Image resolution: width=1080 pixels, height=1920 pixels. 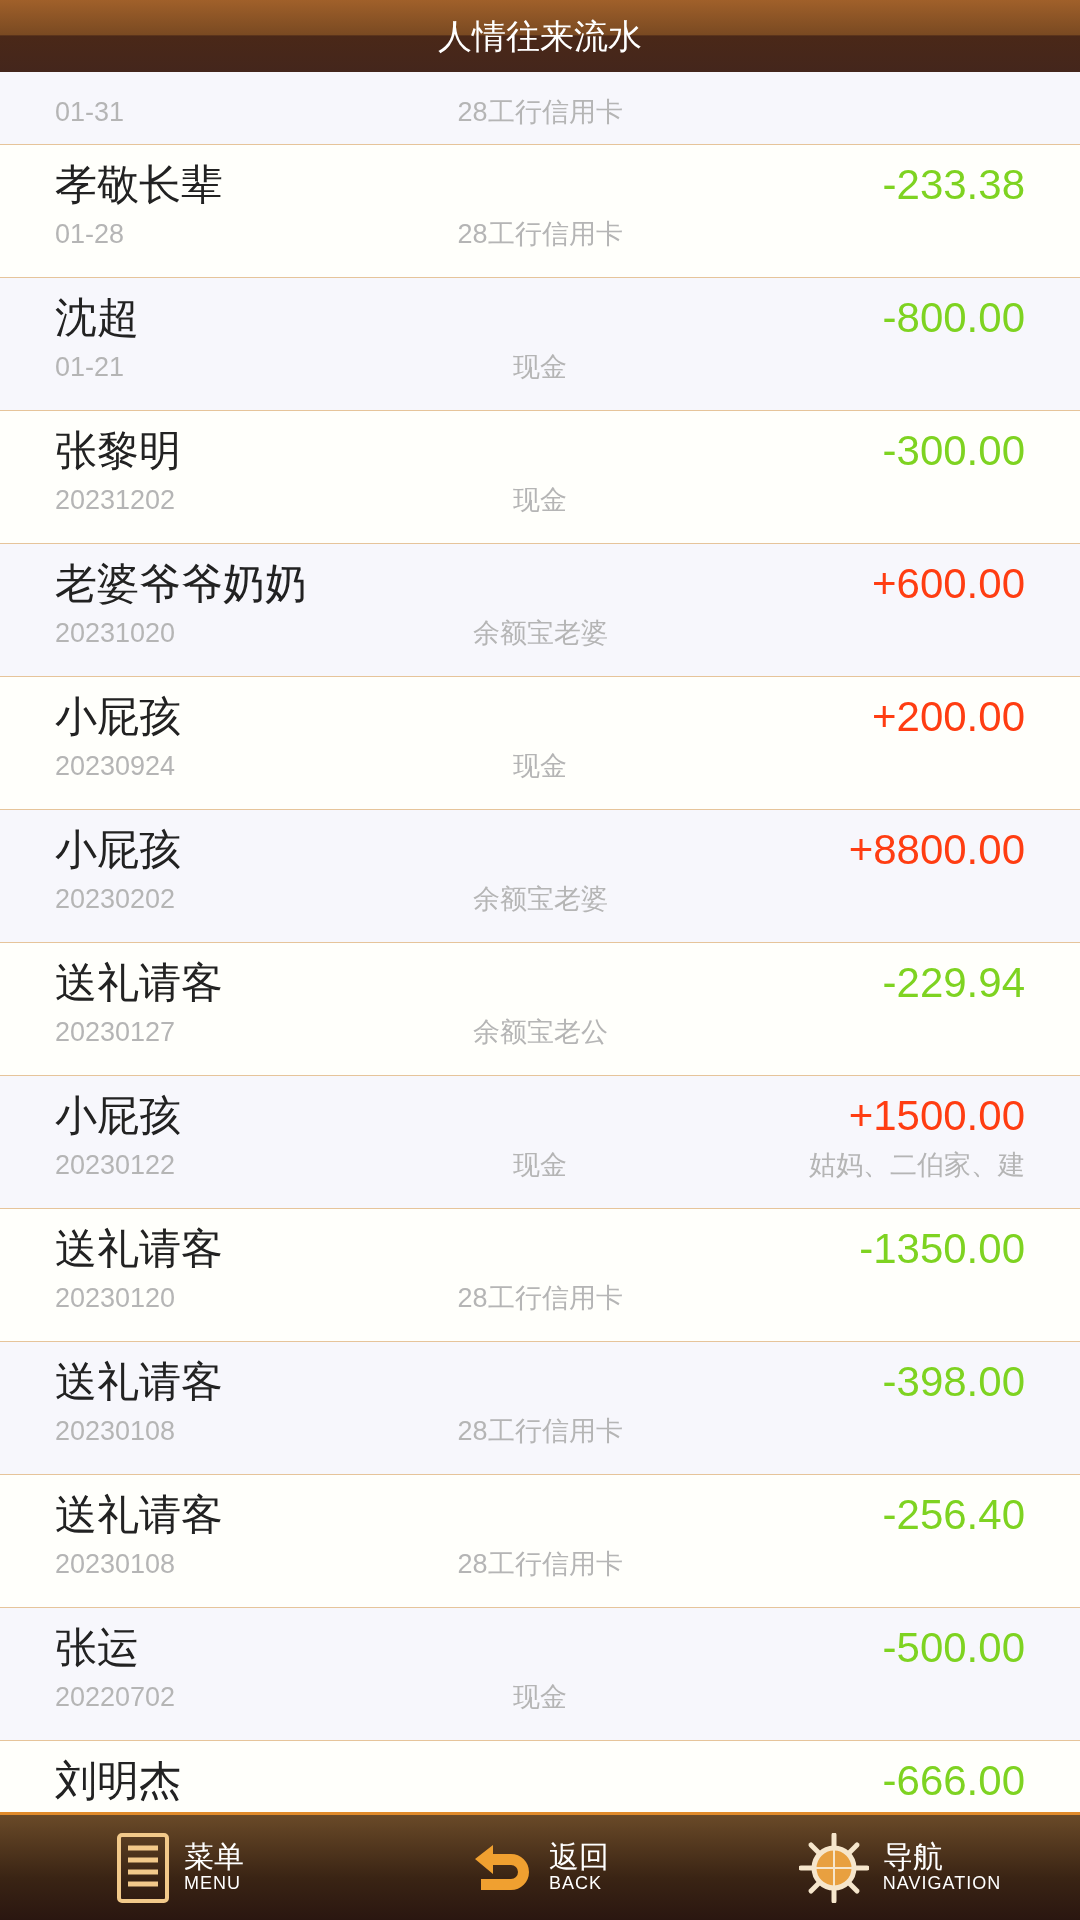 What do you see at coordinates (90, 112) in the screenshot?
I see `date-text: 01-31` at bounding box center [90, 112].